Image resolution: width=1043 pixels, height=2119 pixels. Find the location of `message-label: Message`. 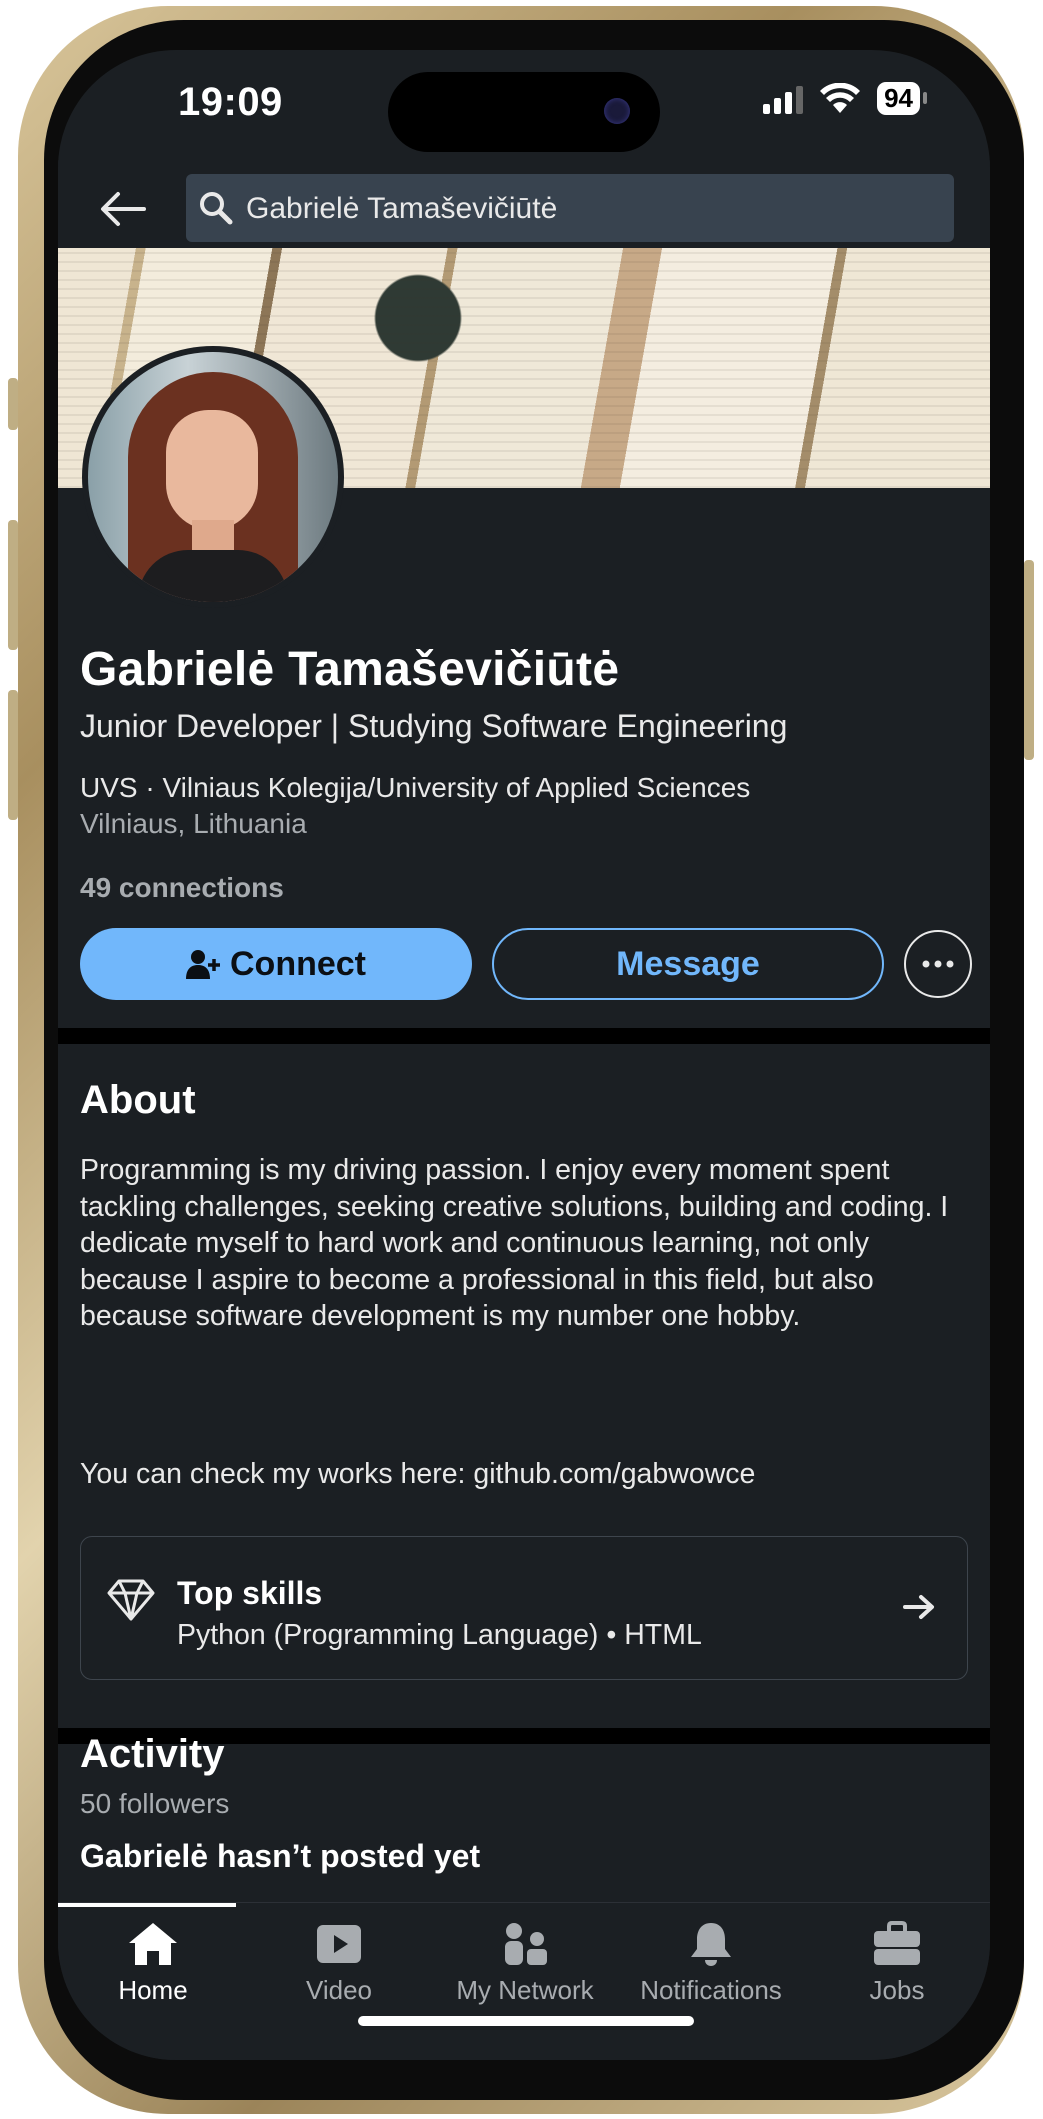

message-label: Message is located at coordinates (688, 963).